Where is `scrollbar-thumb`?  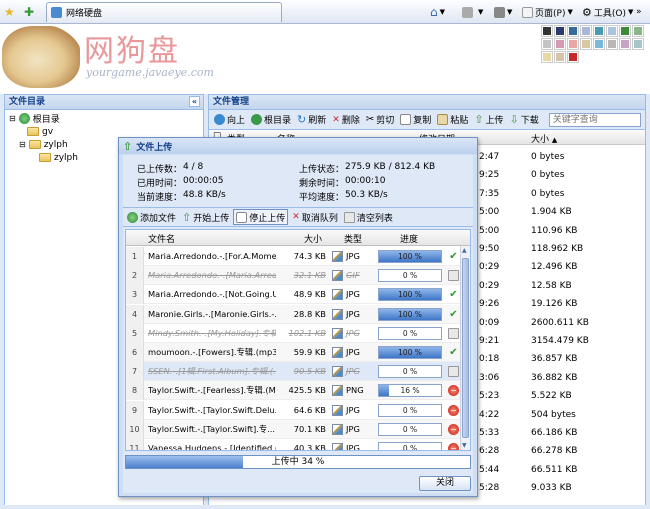
scrollbar-thumb is located at coordinates (465, 348).